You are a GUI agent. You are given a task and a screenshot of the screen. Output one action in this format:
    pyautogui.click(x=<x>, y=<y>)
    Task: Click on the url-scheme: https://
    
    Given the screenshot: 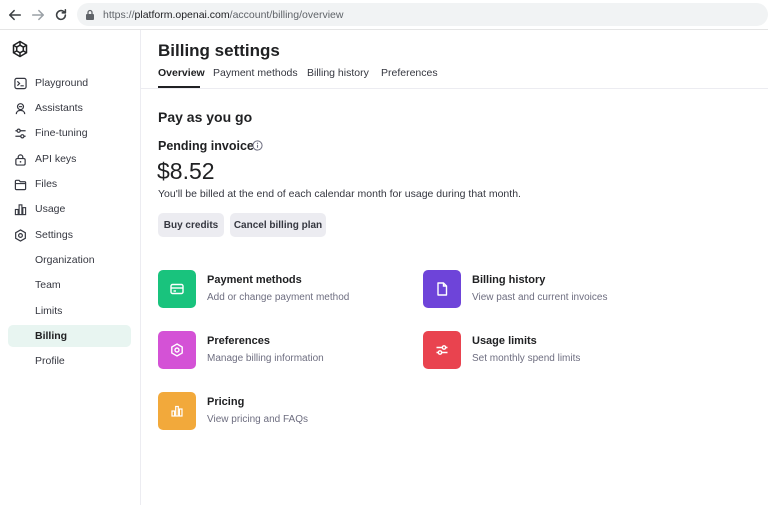 What is the action you would take?
    pyautogui.click(x=119, y=14)
    